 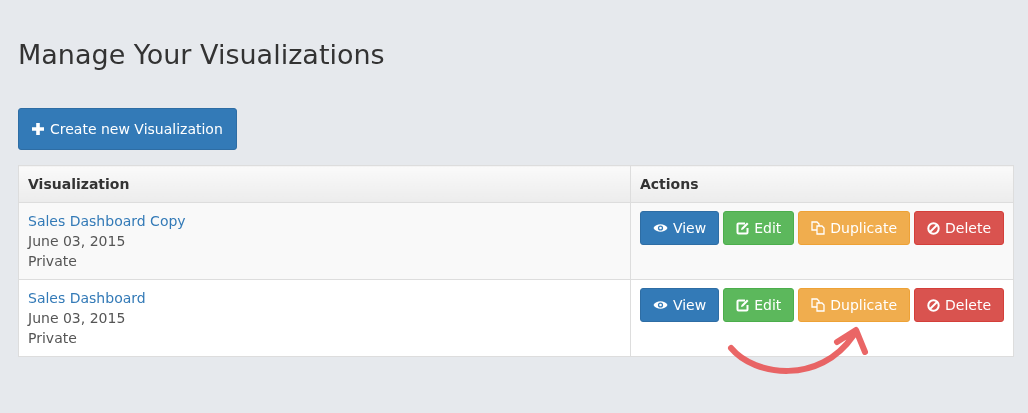 What do you see at coordinates (202, 55) in the screenshot?
I see `page-title: Manage Your Visualizations` at bounding box center [202, 55].